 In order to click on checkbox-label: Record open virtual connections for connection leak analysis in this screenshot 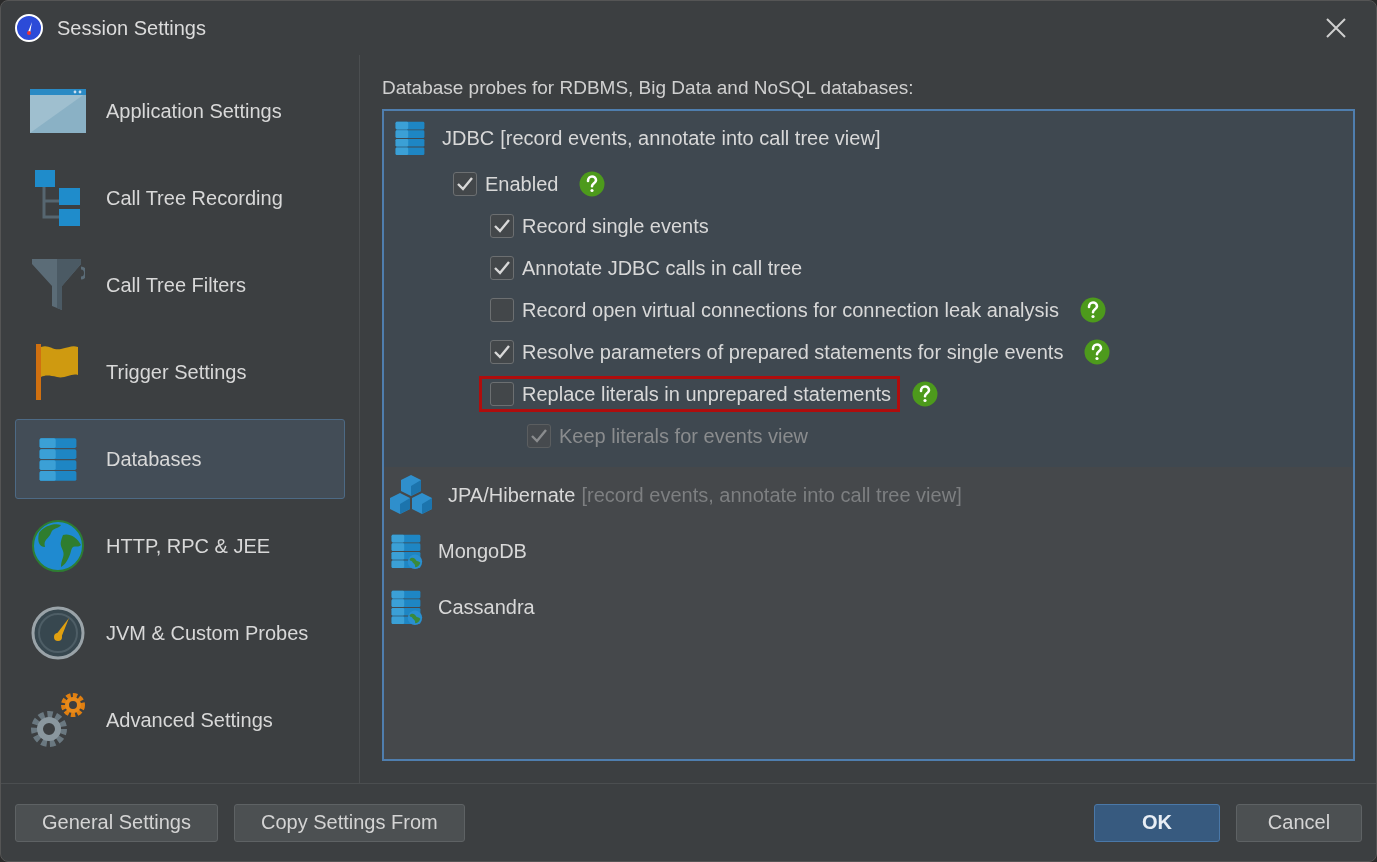, I will do `click(790, 310)`.